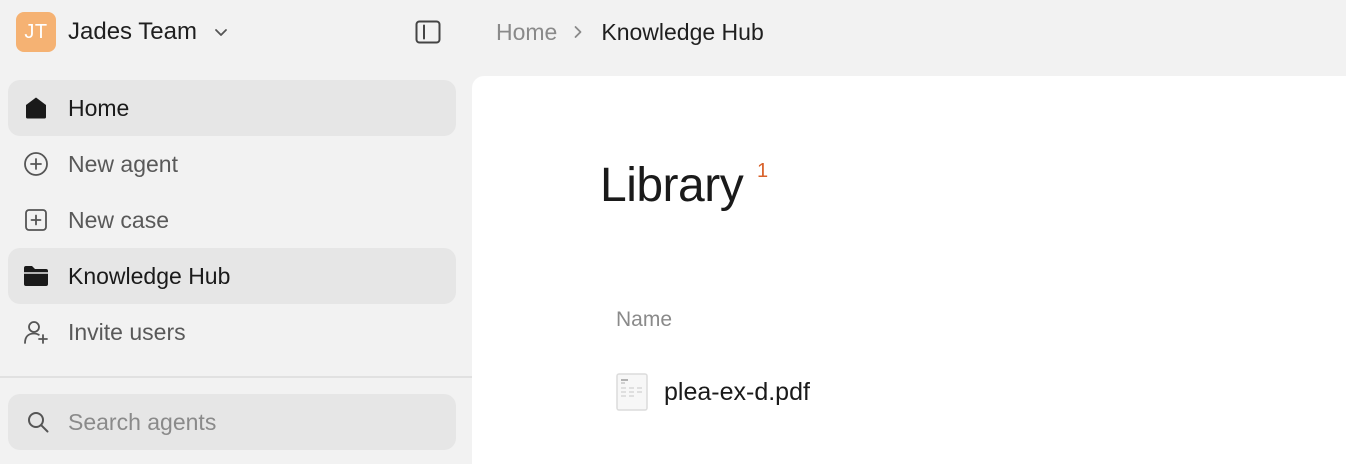 The height and width of the screenshot is (464, 1346). I want to click on breadcrumb: Home Knowledge Hub, so click(630, 32).